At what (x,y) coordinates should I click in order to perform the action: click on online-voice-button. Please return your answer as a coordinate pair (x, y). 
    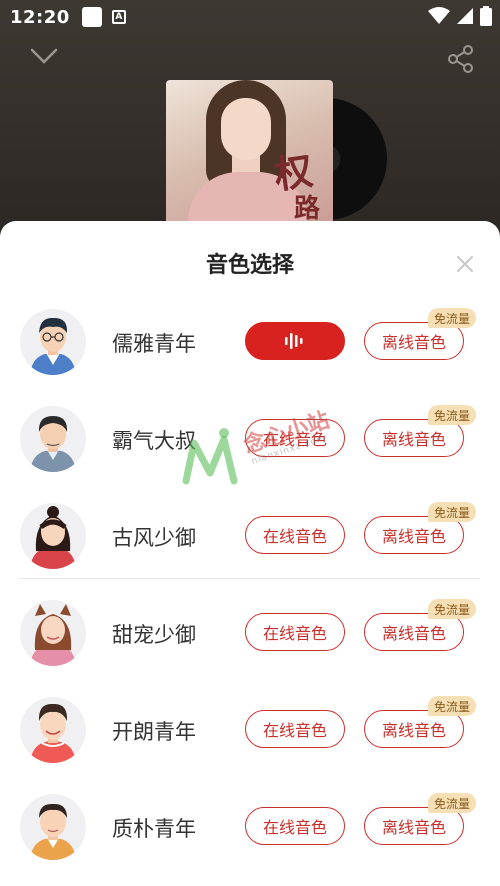
    Looking at the image, I should click on (295, 341).